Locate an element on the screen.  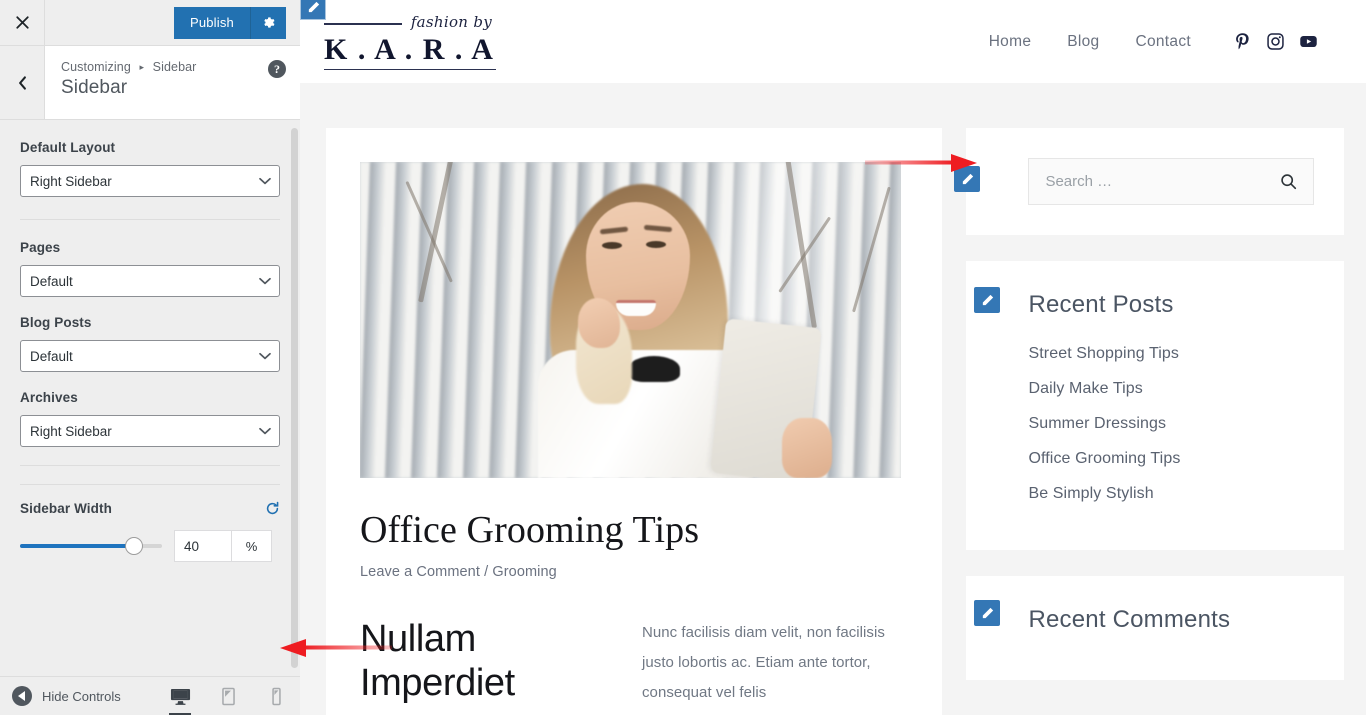
post-meta: Leave a Comment / Grooming is located at coordinates (634, 572).